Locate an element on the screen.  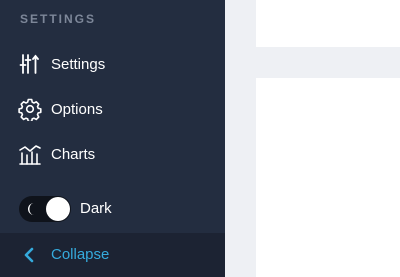
sidebar-item-label: Options is located at coordinates (77, 109).